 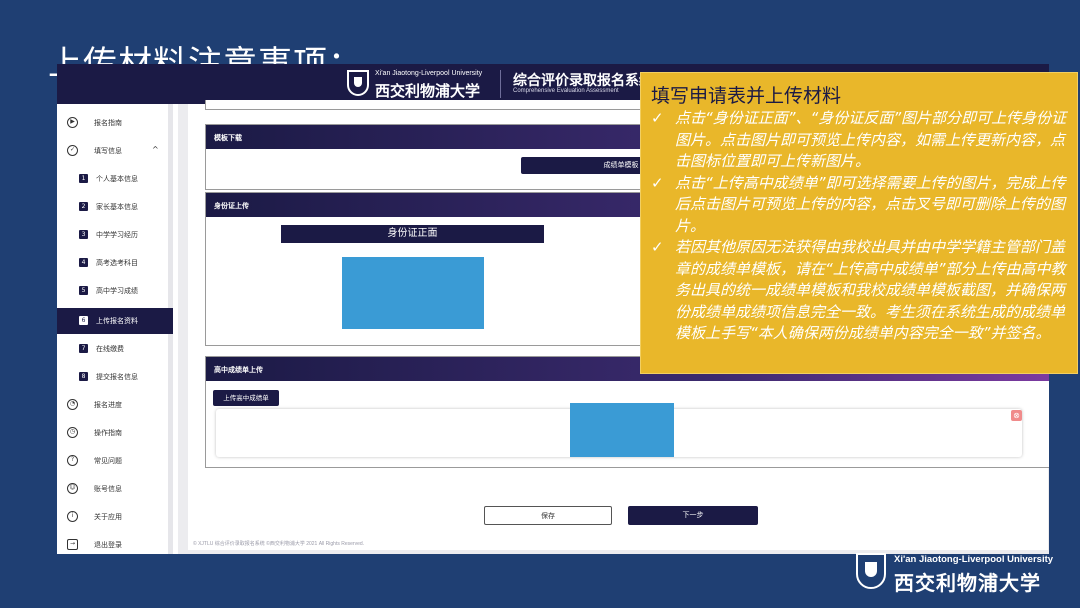 I want to click on question-icon: ?, so click(x=72, y=460).